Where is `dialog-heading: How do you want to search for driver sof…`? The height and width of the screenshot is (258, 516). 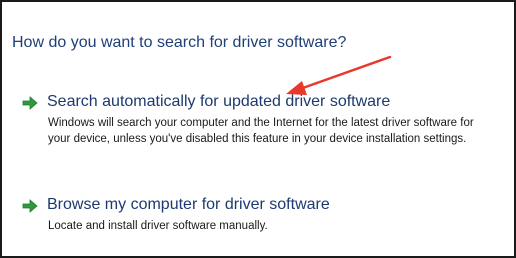 dialog-heading: How do you want to search for driver sof… is located at coordinates (179, 42).